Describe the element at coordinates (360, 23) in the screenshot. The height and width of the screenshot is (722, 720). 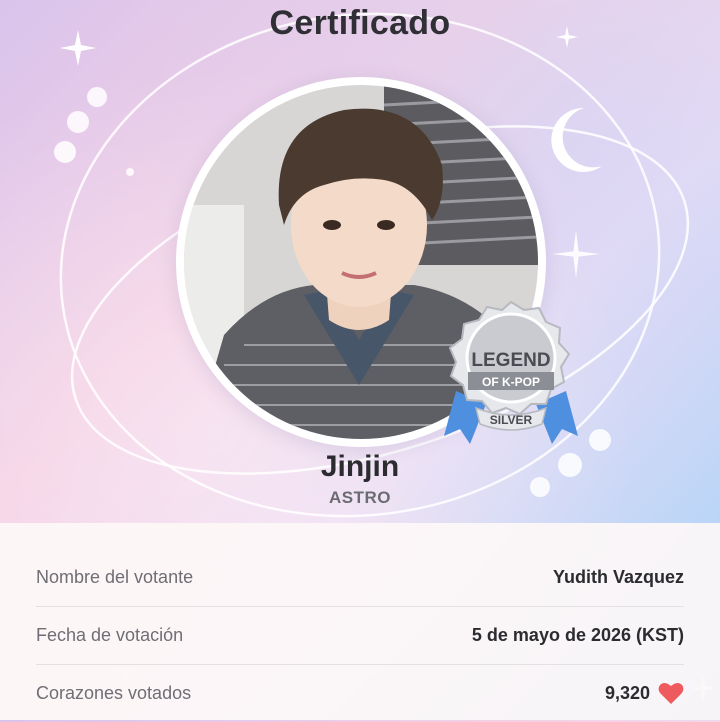
I see `page-title: Certificado` at that location.